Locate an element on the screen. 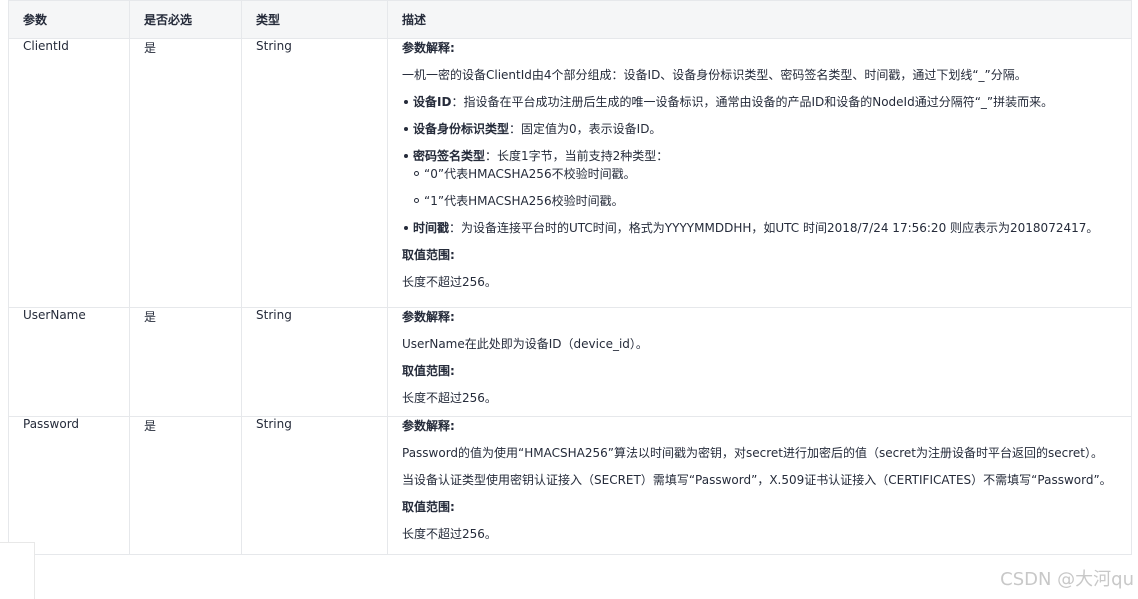 The height and width of the screenshot is (599, 1138). header-type: 类型 is located at coordinates (314, 19).